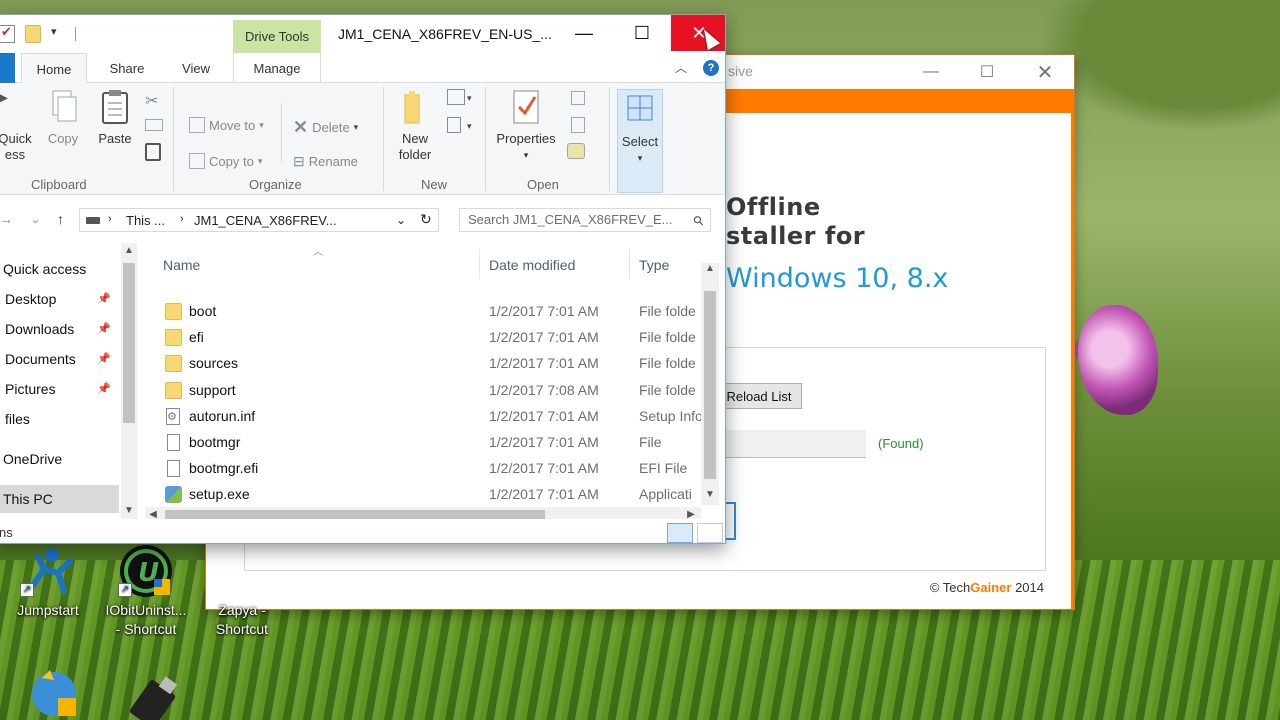  Describe the element at coordinates (173, 364) in the screenshot. I see `folder-icon` at that location.